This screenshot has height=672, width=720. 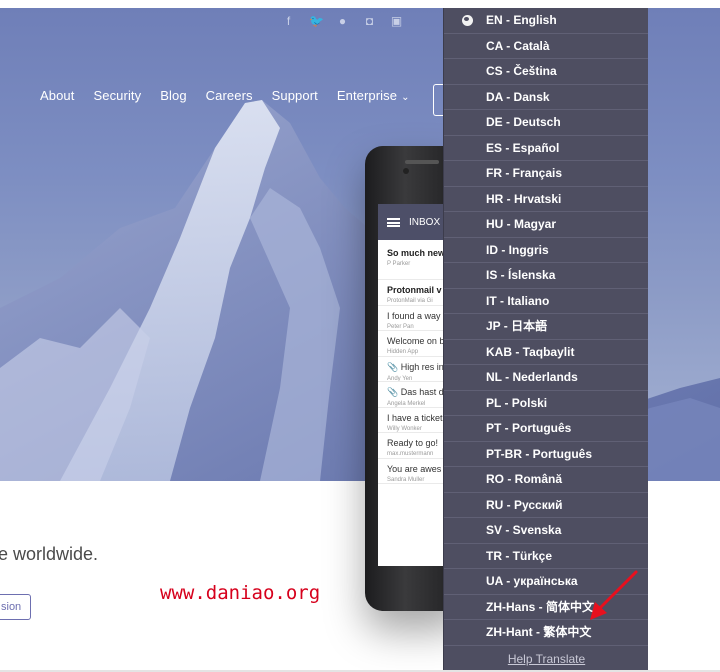 I want to click on language-label: CS - Čeština, so click(x=521, y=71).